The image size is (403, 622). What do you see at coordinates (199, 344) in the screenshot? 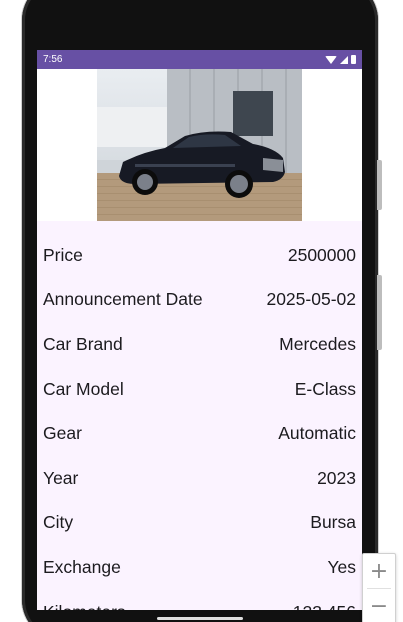
I see `detail-row-car-brand: Car Brand Mercedes` at bounding box center [199, 344].